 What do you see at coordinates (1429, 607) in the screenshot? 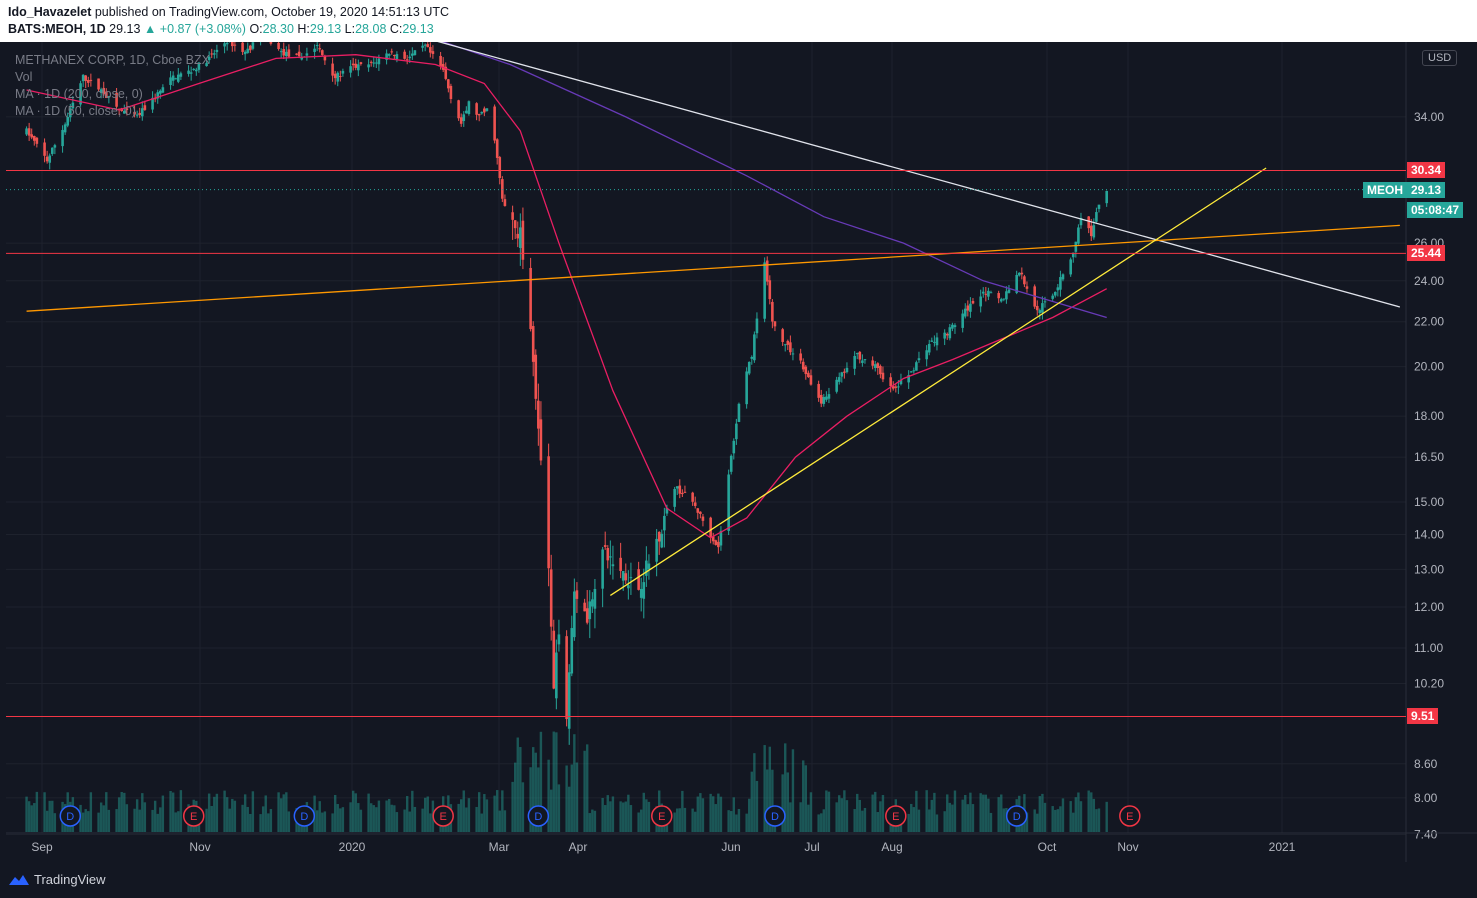
I see `y-tick-label: 12.00` at bounding box center [1429, 607].